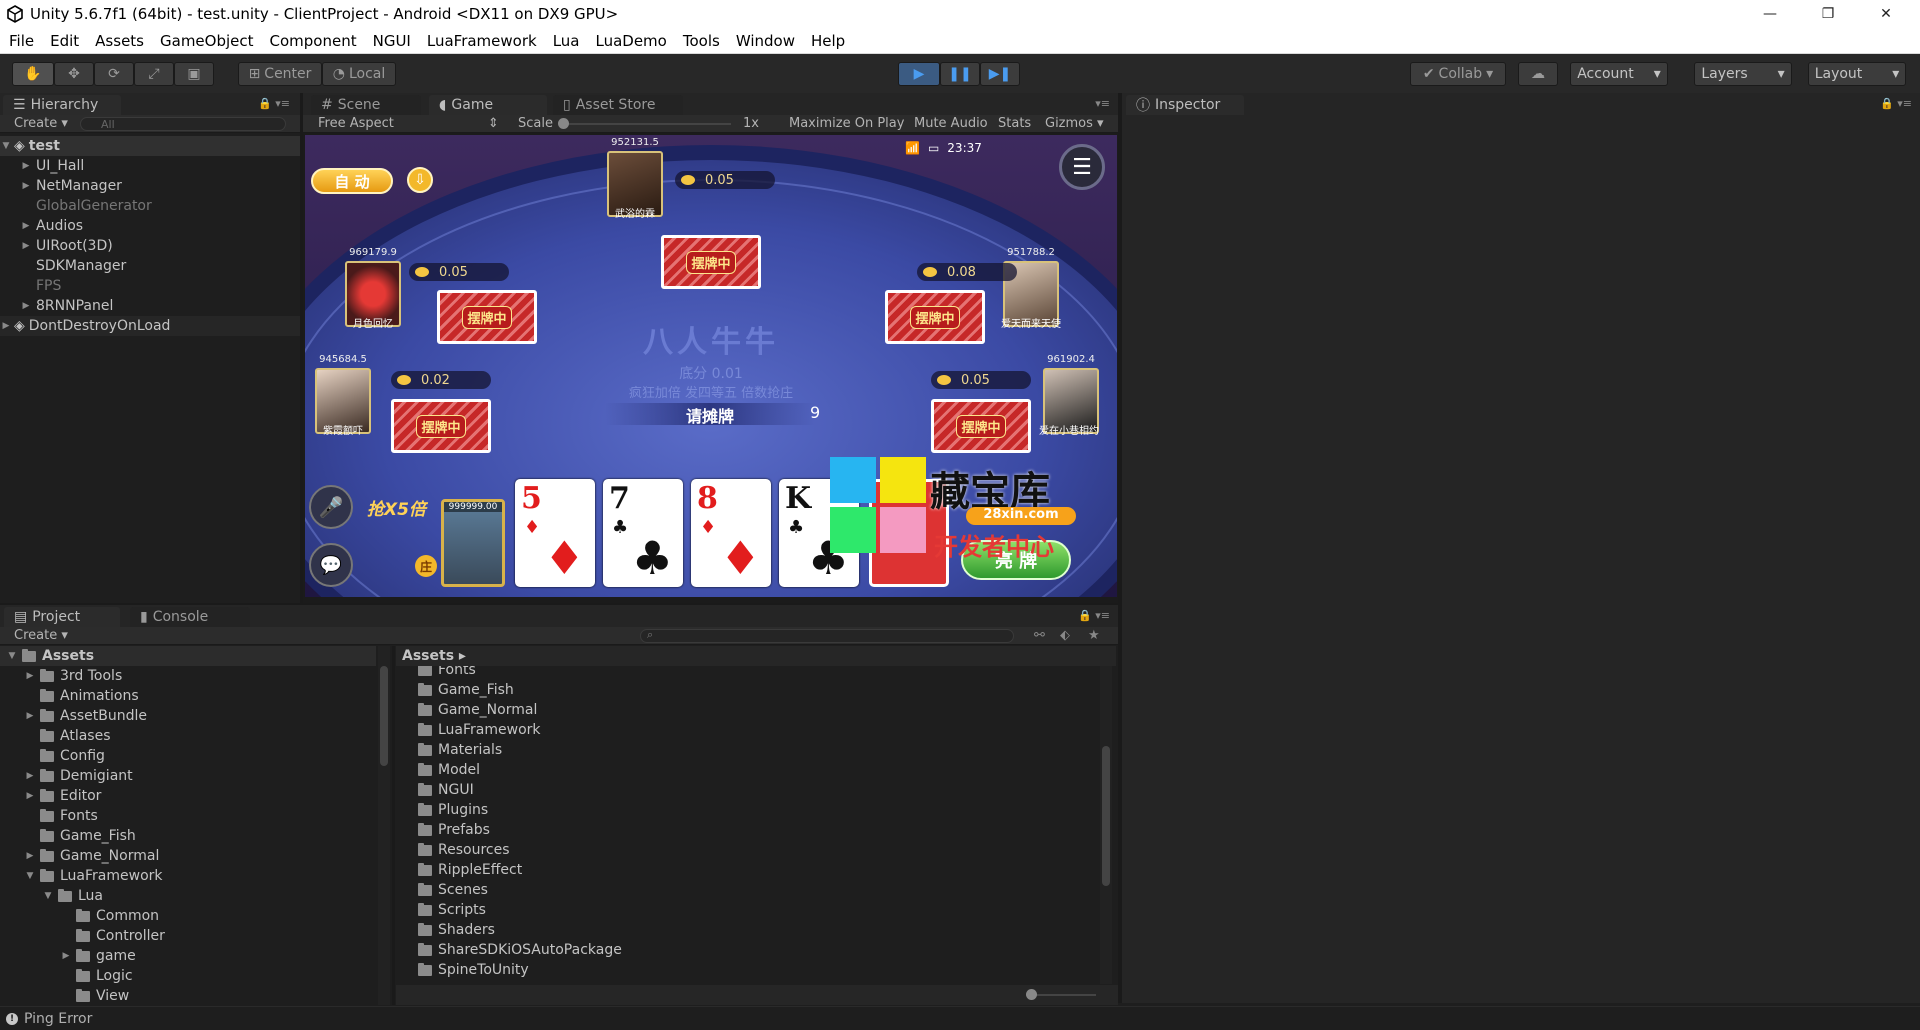  I want to click on menu-file: File, so click(21, 41).